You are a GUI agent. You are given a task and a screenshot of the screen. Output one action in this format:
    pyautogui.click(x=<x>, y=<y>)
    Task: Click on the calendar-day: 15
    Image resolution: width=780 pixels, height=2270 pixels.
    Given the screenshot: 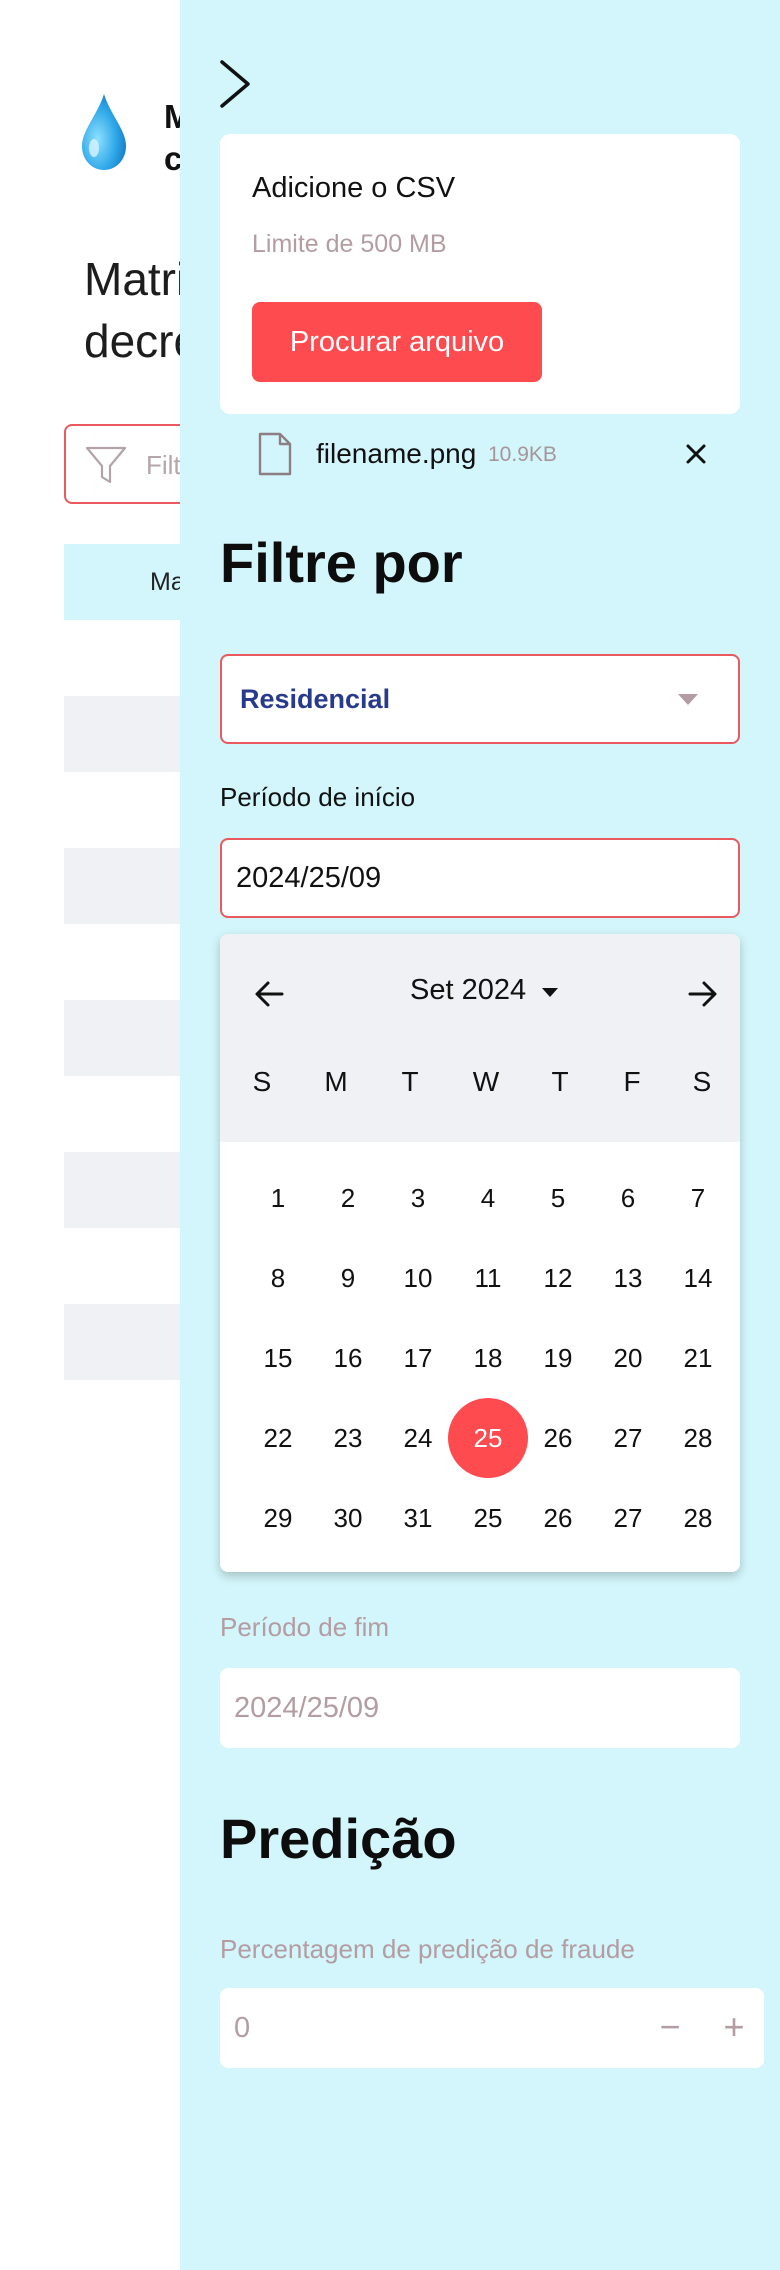 What is the action you would take?
    pyautogui.click(x=278, y=1358)
    